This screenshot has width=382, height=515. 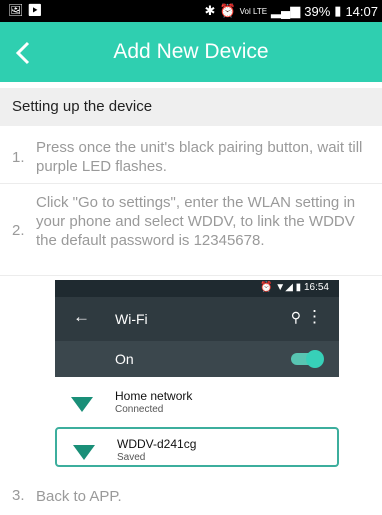 What do you see at coordinates (314, 316) in the screenshot?
I see `screenshot-menu-icon: ⋮` at bounding box center [314, 316].